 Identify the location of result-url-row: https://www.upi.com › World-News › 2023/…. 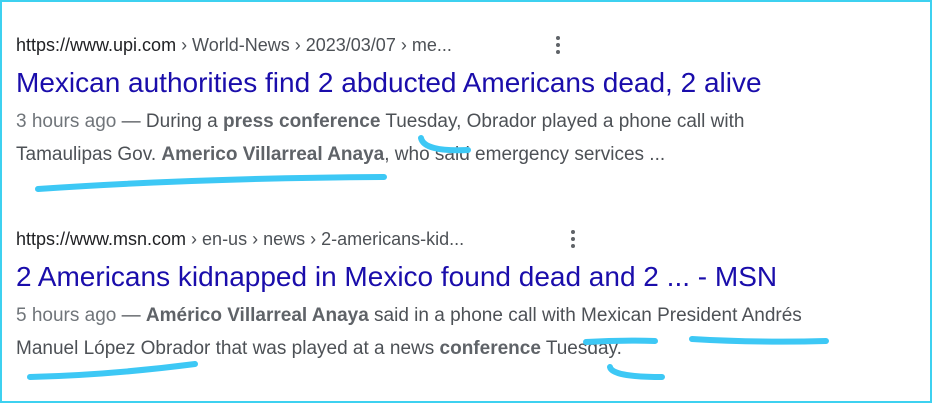
(456, 45).